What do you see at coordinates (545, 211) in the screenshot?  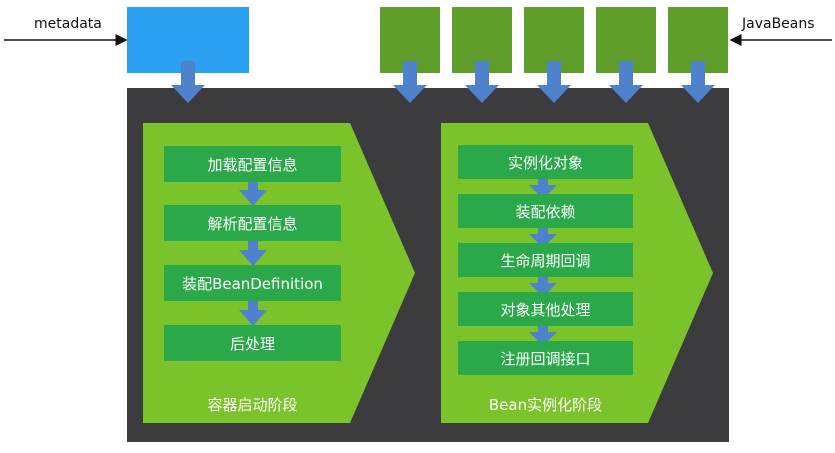 I see `phase2-step-inject-dependencies: 装配依赖` at bounding box center [545, 211].